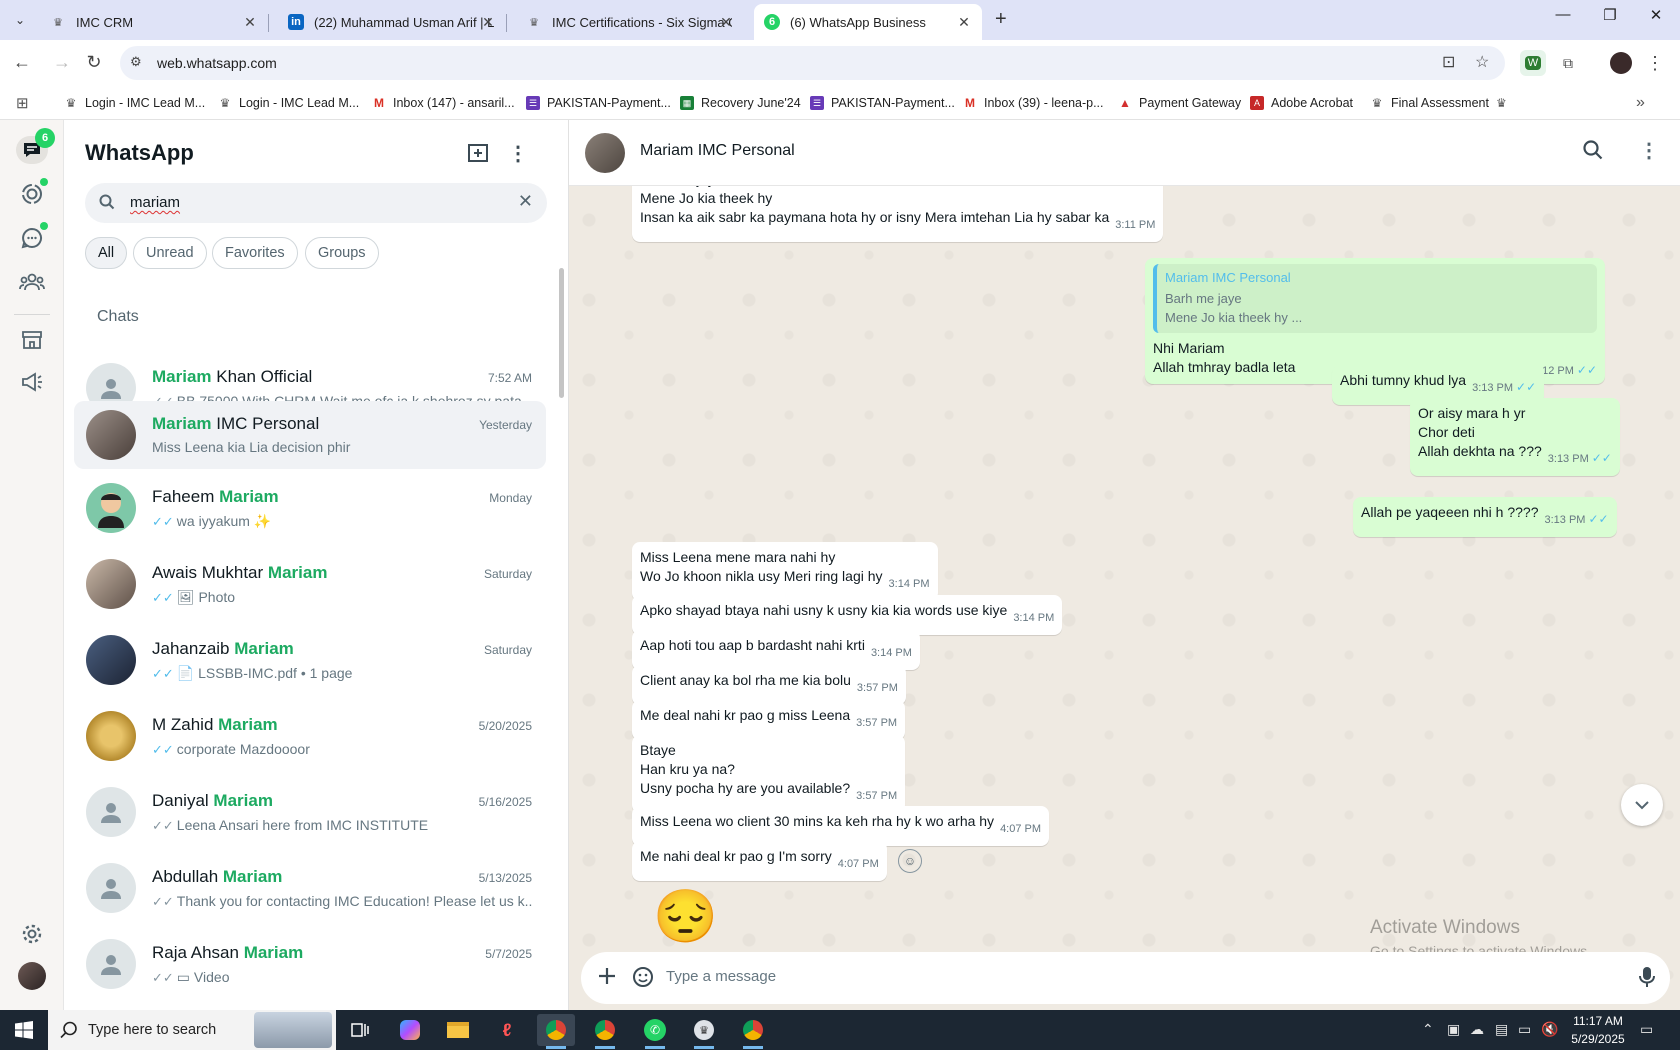  What do you see at coordinates (32, 282) in the screenshot?
I see `communities-icon` at bounding box center [32, 282].